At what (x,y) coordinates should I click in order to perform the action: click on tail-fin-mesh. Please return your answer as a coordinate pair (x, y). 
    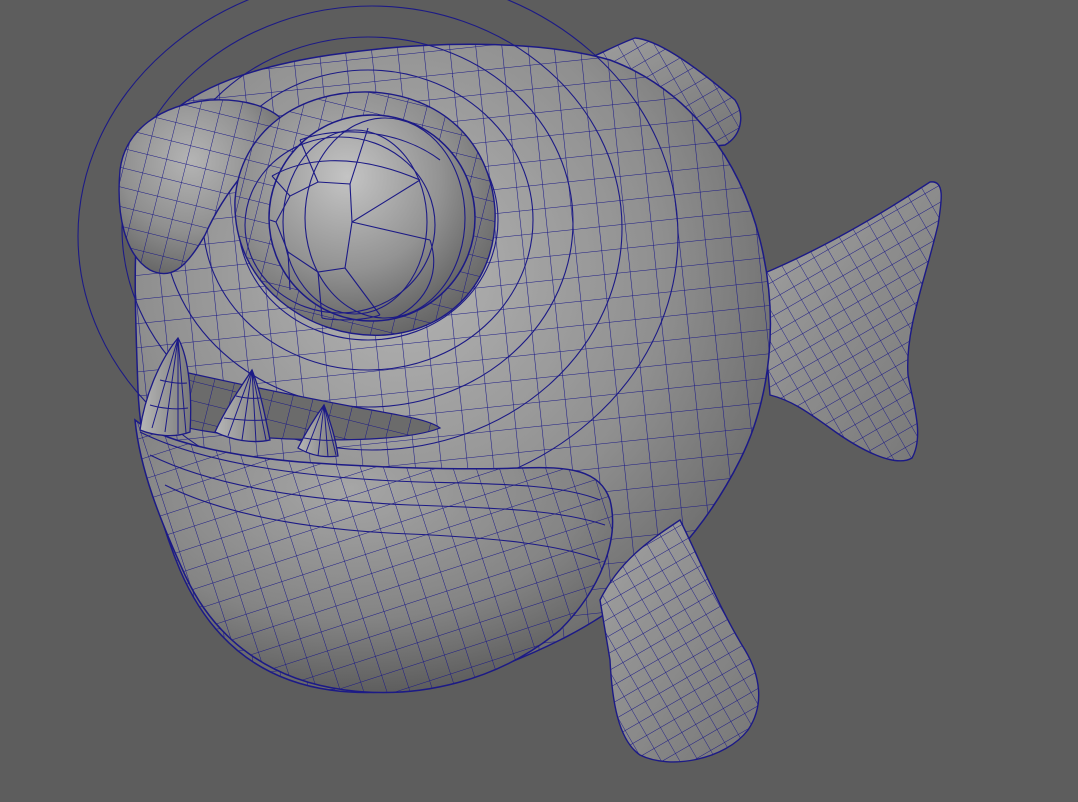
    Looking at the image, I should click on (850, 321).